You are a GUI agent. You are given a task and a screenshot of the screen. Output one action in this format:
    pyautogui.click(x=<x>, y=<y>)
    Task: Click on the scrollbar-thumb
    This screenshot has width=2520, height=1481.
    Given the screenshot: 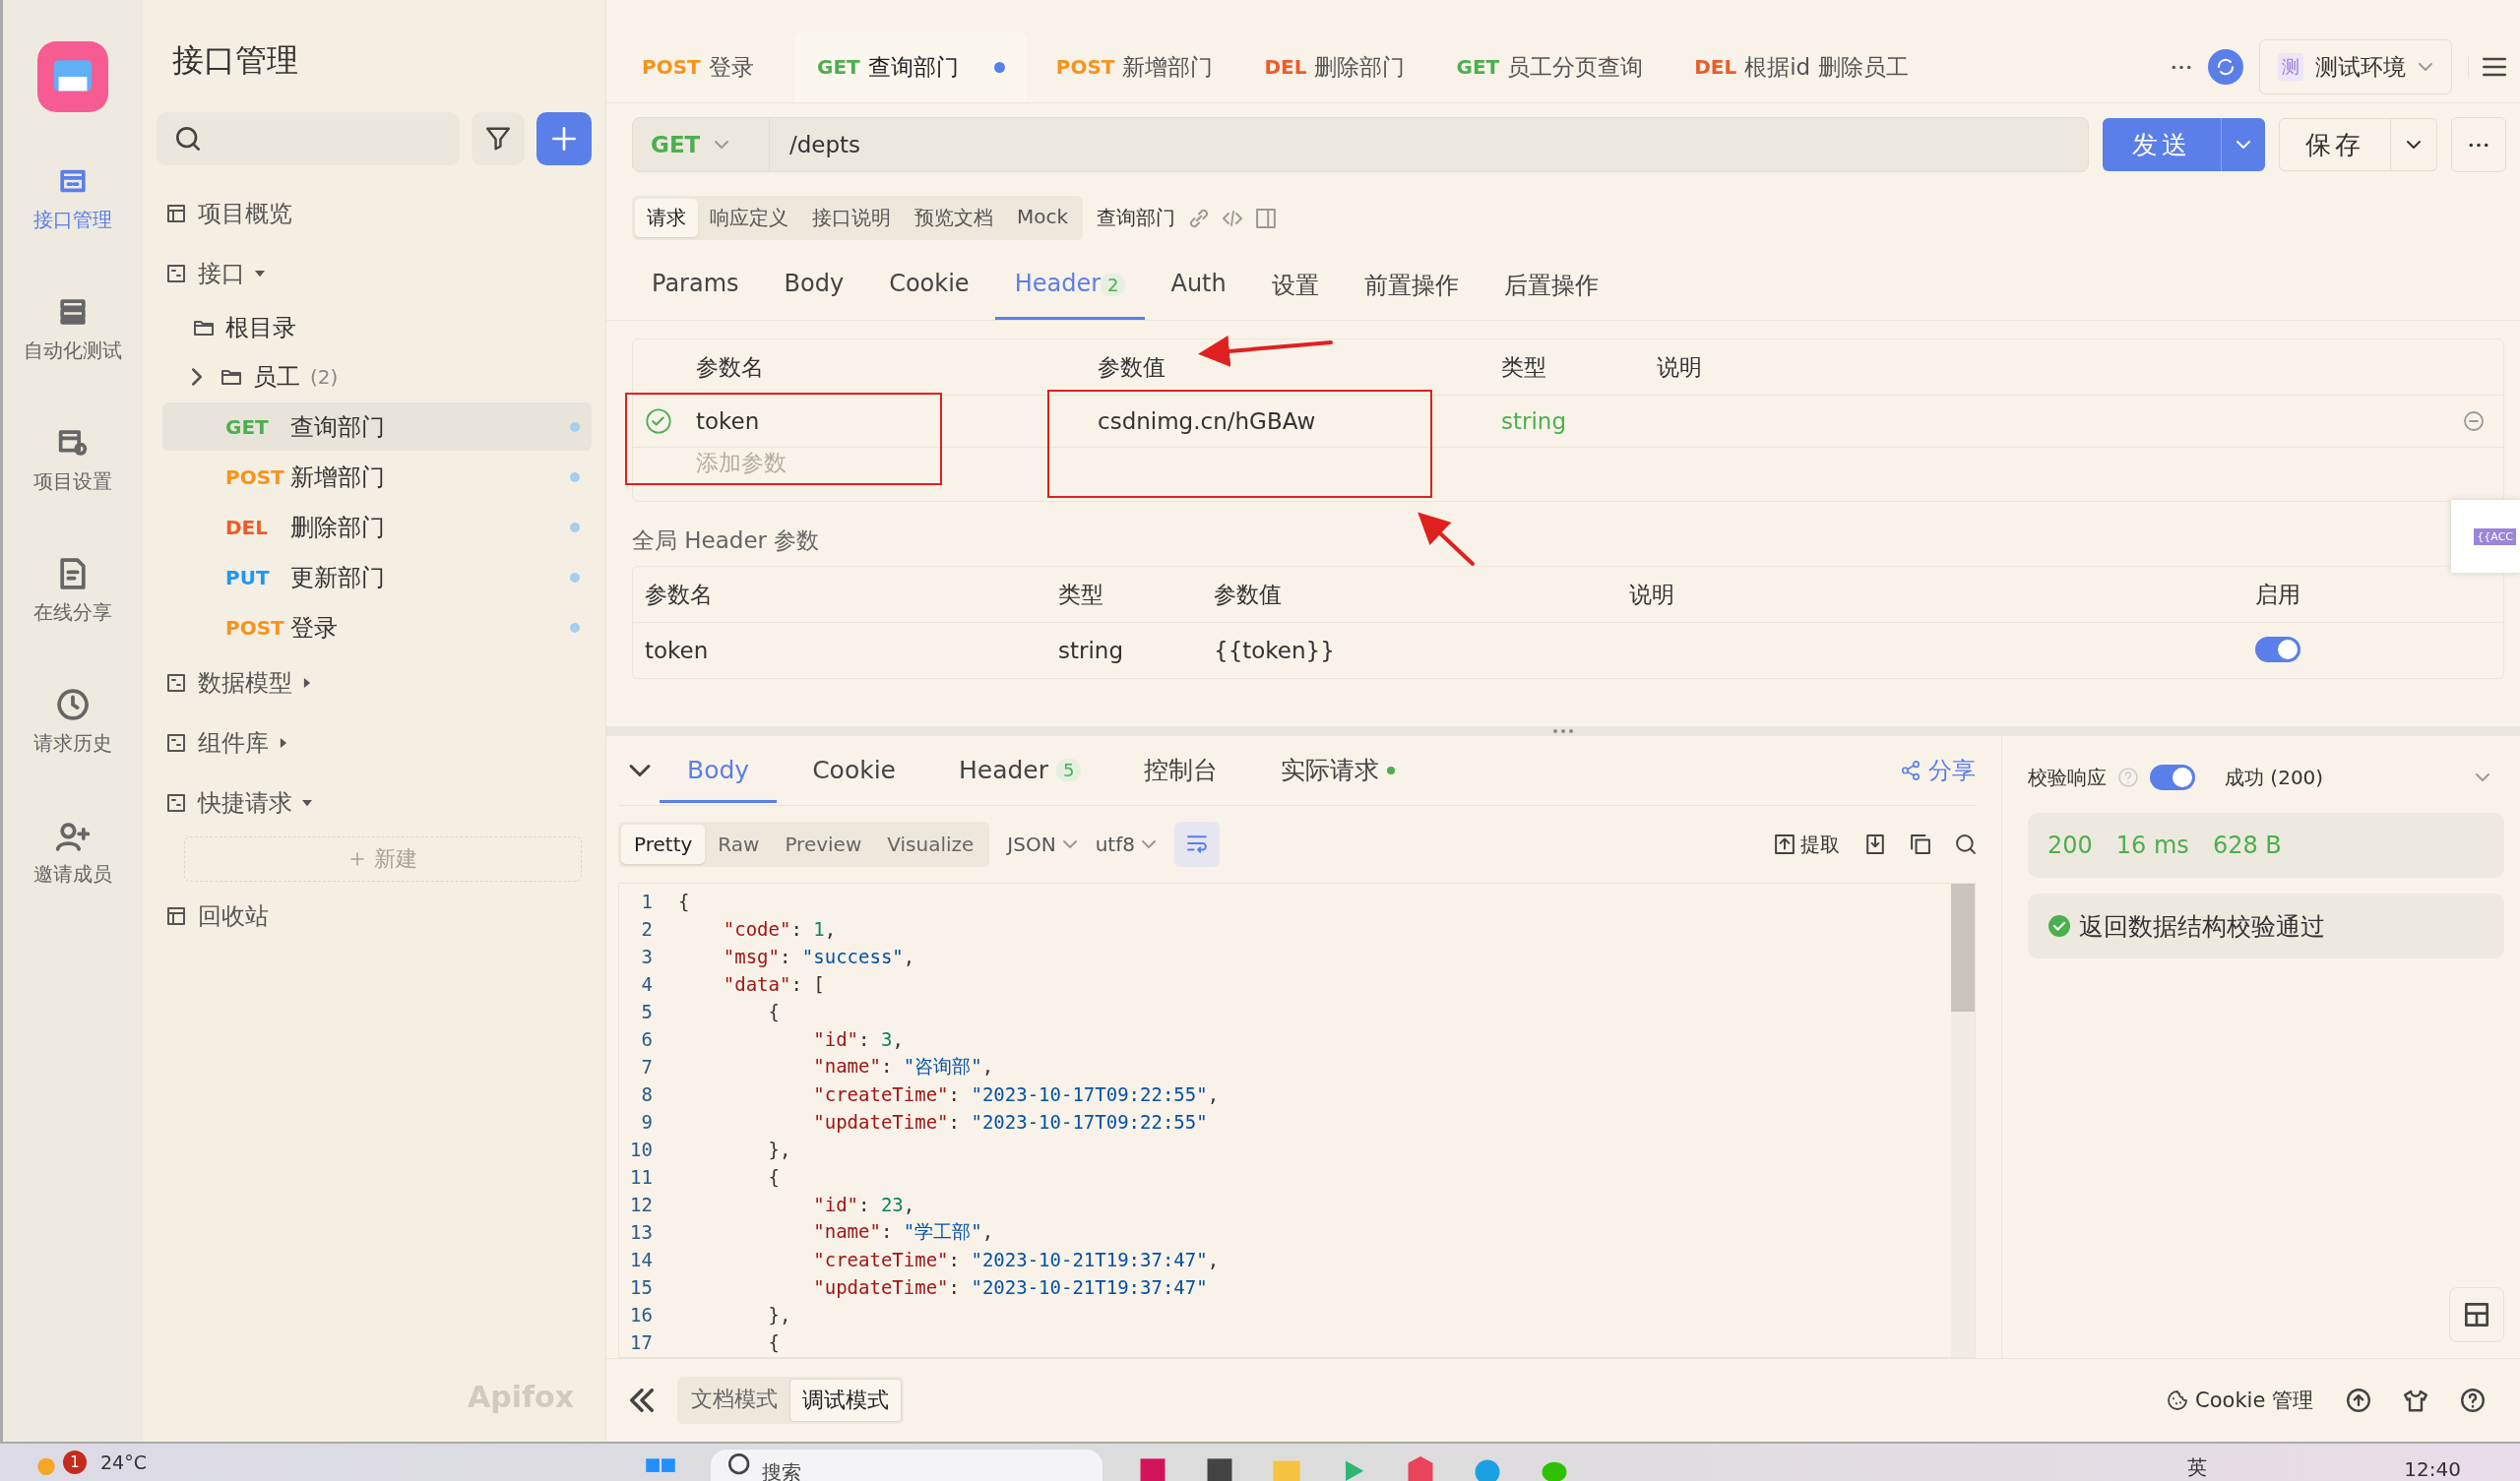 What is the action you would take?
    pyautogui.click(x=1963, y=948)
    